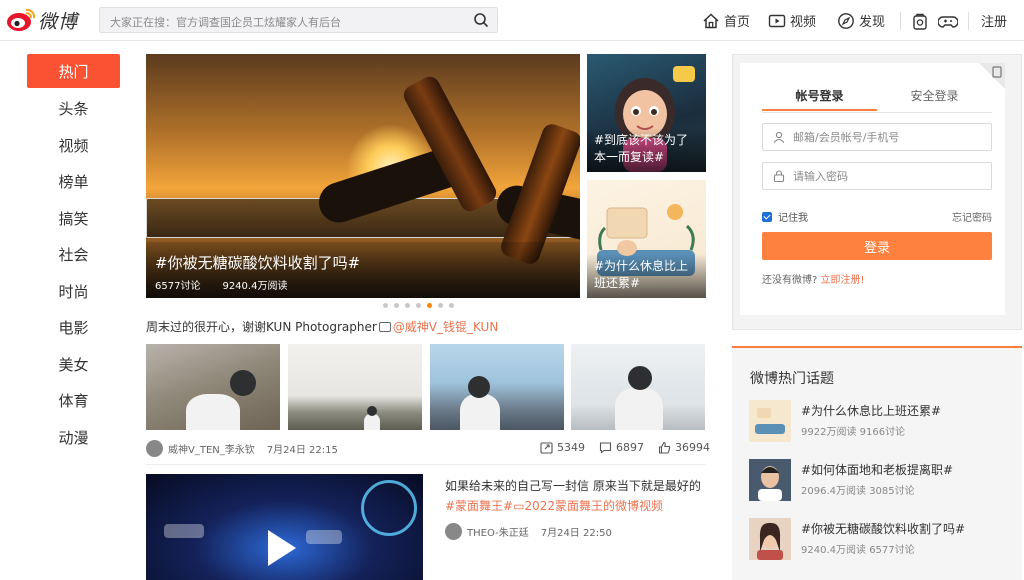 The image size is (1024, 580). What do you see at coordinates (777, 20) in the screenshot?
I see `video-icon` at bounding box center [777, 20].